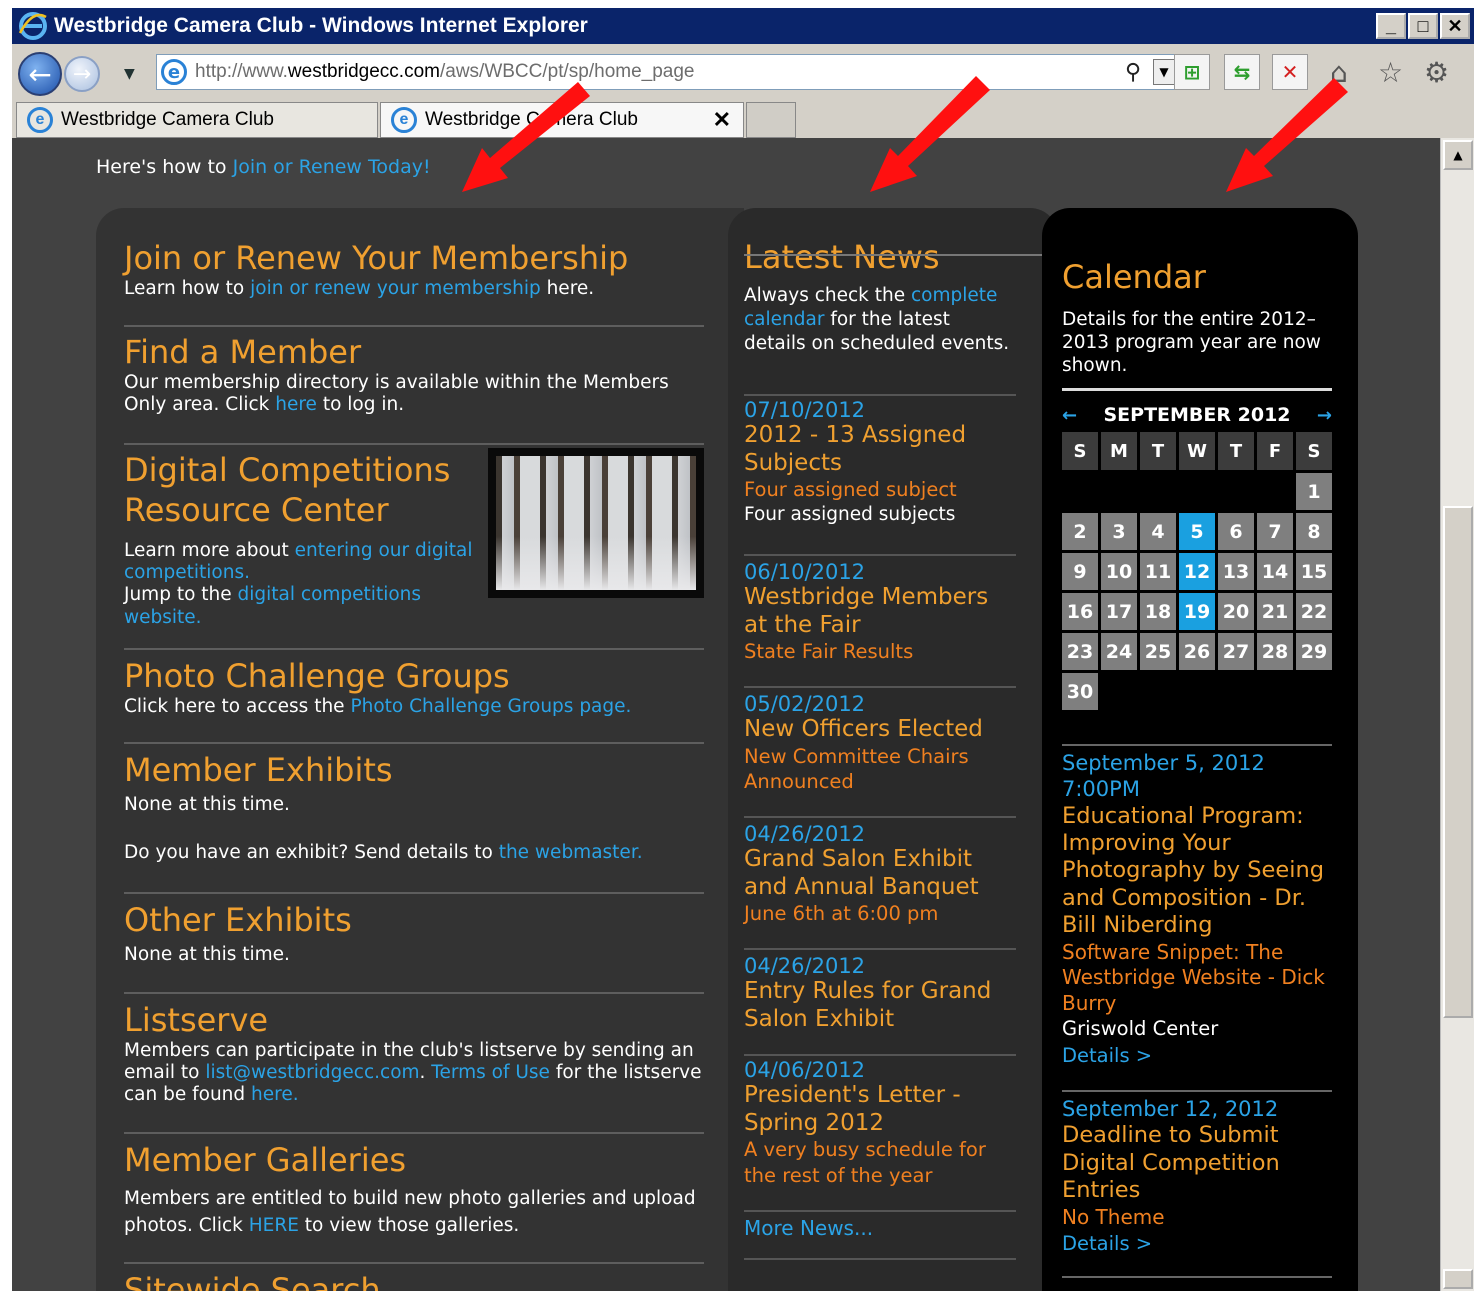 This screenshot has height=1291, width=1478. Describe the element at coordinates (1080, 651) in the screenshot. I see `calendar-day: 23` at that location.